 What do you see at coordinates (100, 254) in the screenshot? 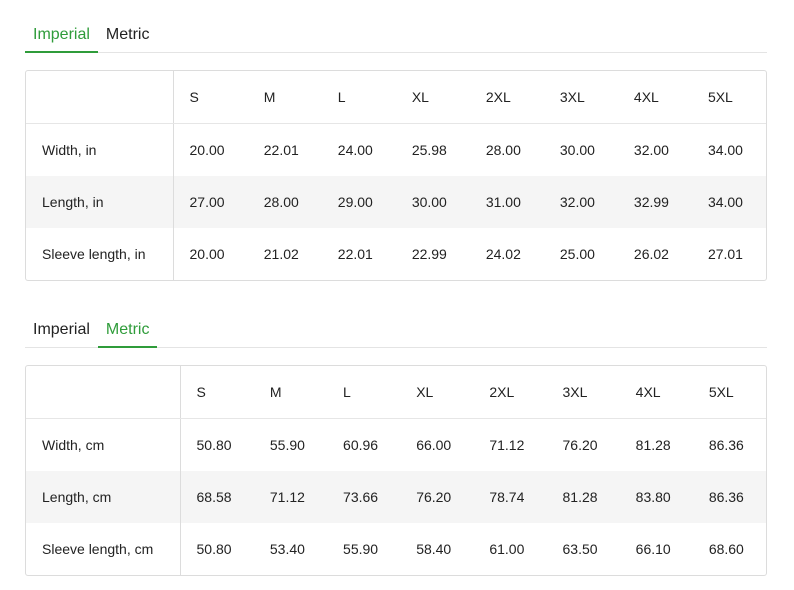
I see `row-label: Sleeve length, in` at bounding box center [100, 254].